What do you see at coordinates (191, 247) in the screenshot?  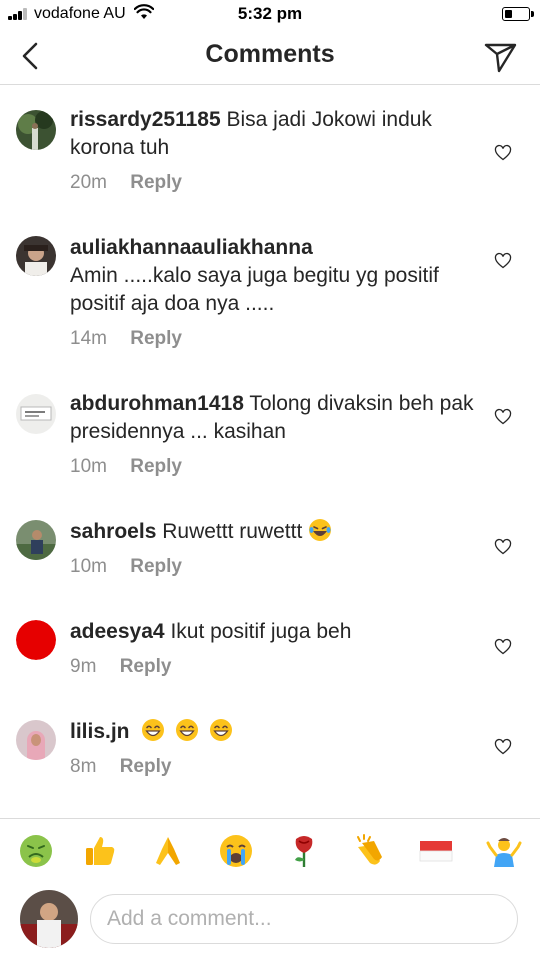 I see `comment-username: auliakhannaauliakhanna` at bounding box center [191, 247].